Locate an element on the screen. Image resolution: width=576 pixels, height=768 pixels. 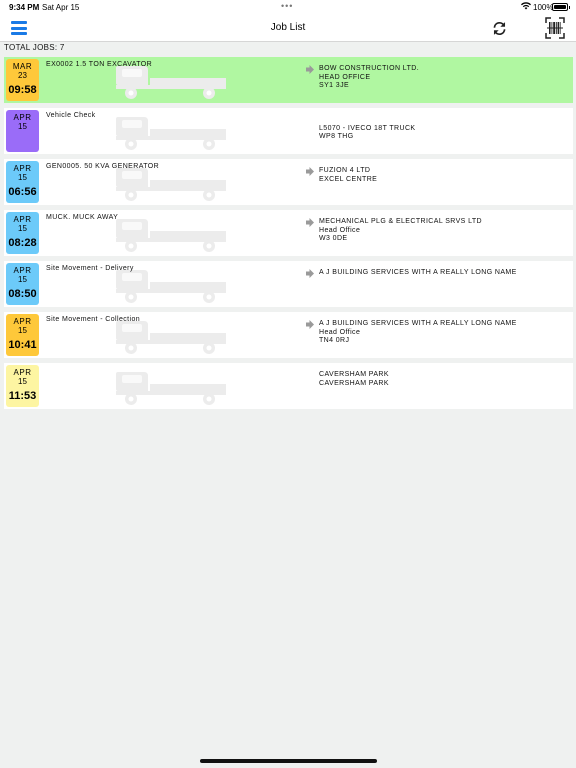
job-address: L5070 - IVECO 18T TRUCK WP8 THG is located at coordinates (367, 129).